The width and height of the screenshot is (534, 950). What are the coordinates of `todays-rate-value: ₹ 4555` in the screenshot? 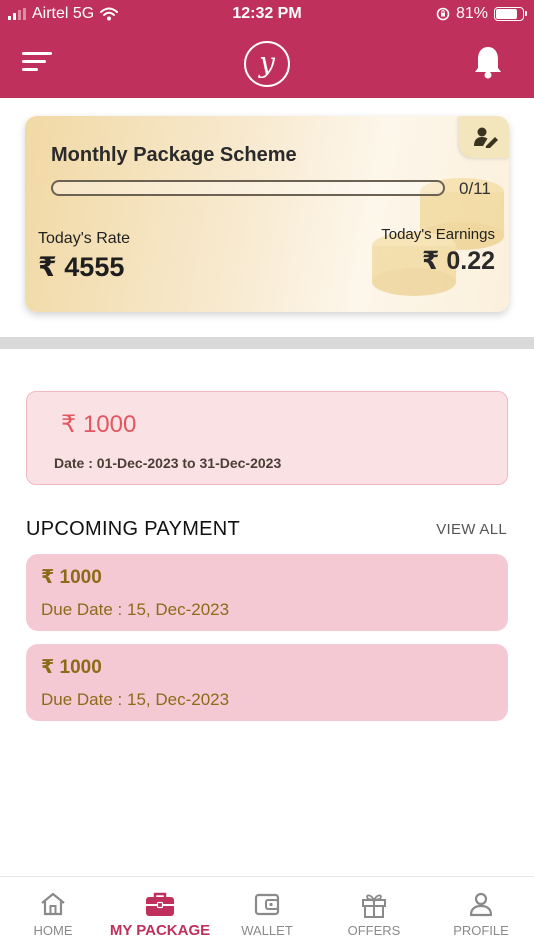 It's located at (81, 267).